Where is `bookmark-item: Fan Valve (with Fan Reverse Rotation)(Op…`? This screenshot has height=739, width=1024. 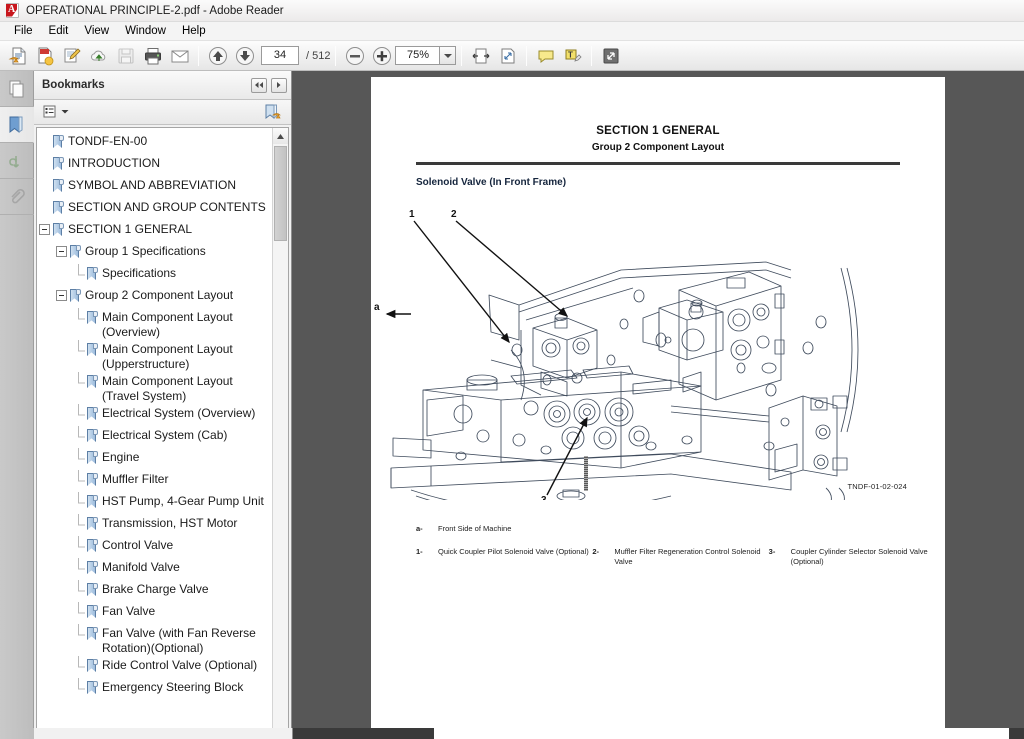 bookmark-item: Fan Valve (with Fan Reverse Rotation)(Op… is located at coordinates (154, 640).